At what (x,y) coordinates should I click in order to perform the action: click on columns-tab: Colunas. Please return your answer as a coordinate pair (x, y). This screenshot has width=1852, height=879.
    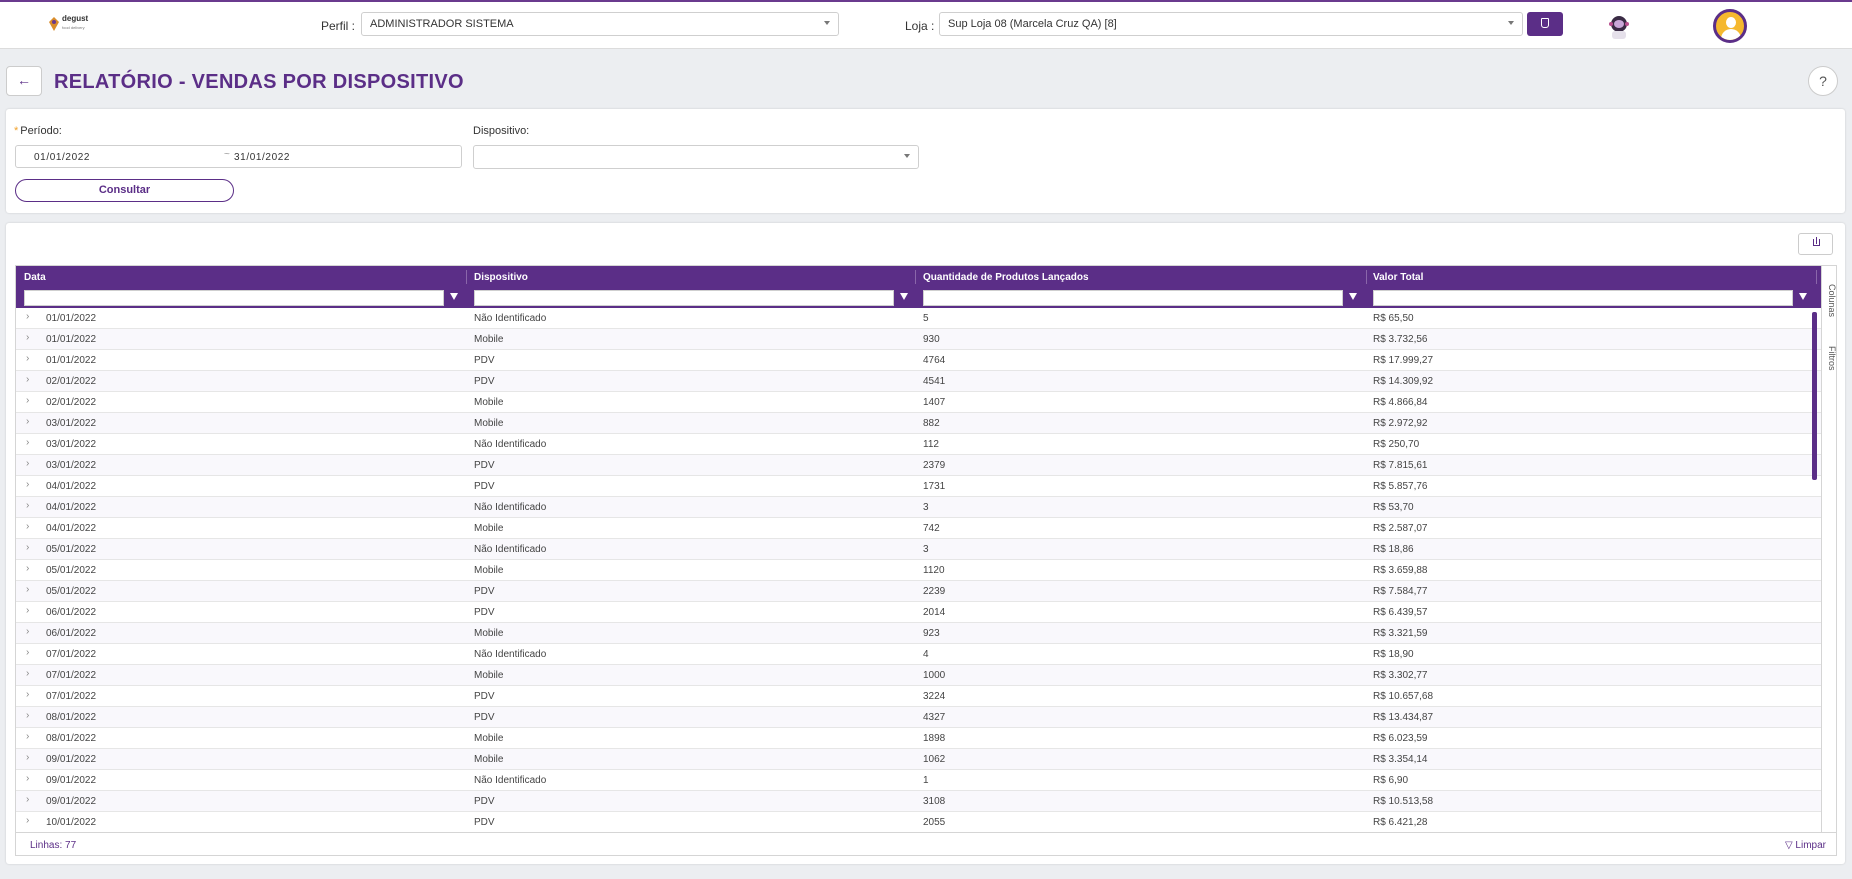
    Looking at the image, I should click on (1829, 300).